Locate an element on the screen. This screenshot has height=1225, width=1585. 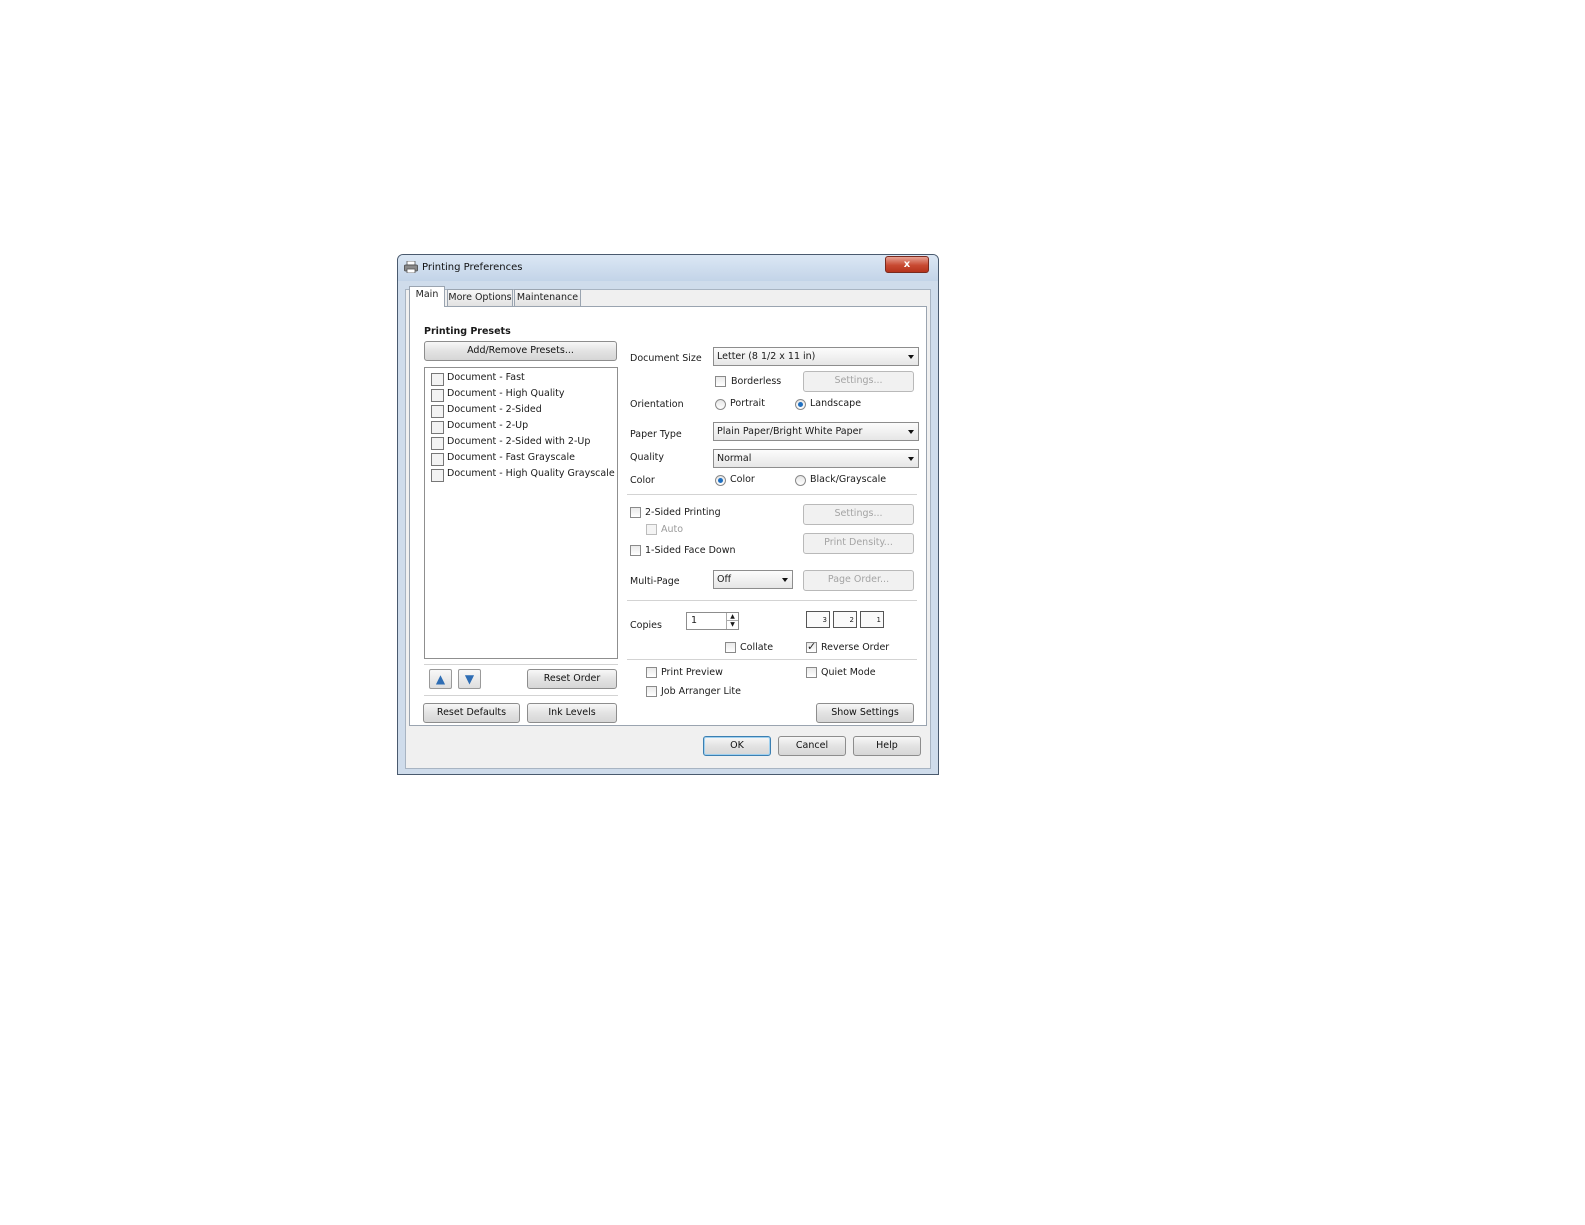
close-icon: x is located at coordinates (907, 264).